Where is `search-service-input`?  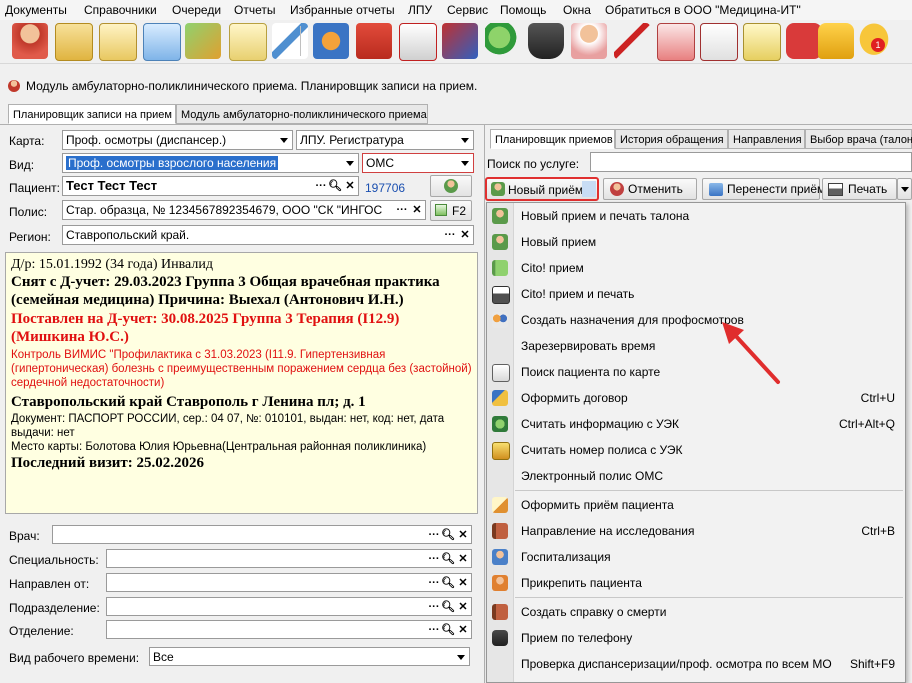
search-service-input is located at coordinates (751, 162).